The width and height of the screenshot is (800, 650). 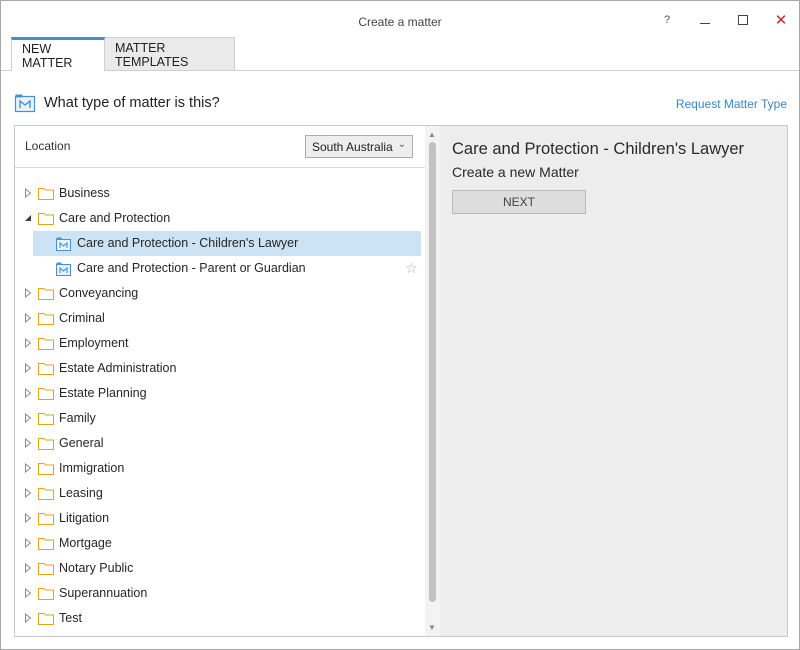 I want to click on next-button: NEXT, so click(x=519, y=202).